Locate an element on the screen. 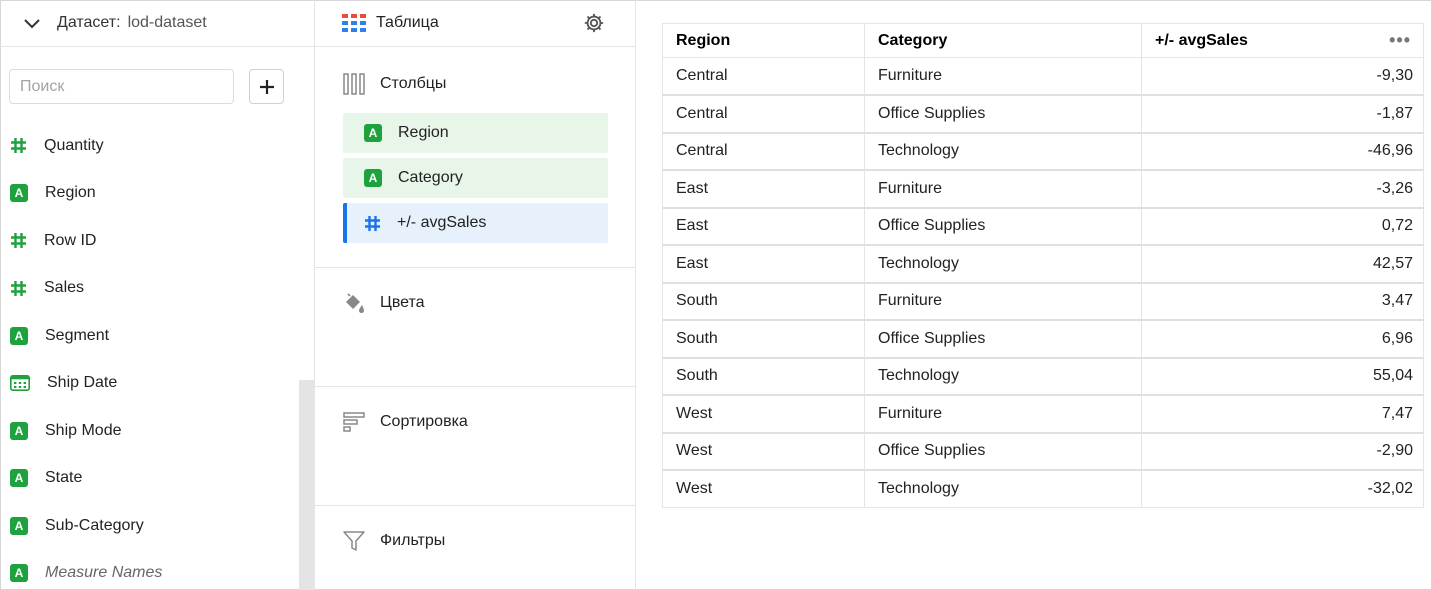 The height and width of the screenshot is (590, 1432). table-row: East Technology 42,57 is located at coordinates (1043, 263).